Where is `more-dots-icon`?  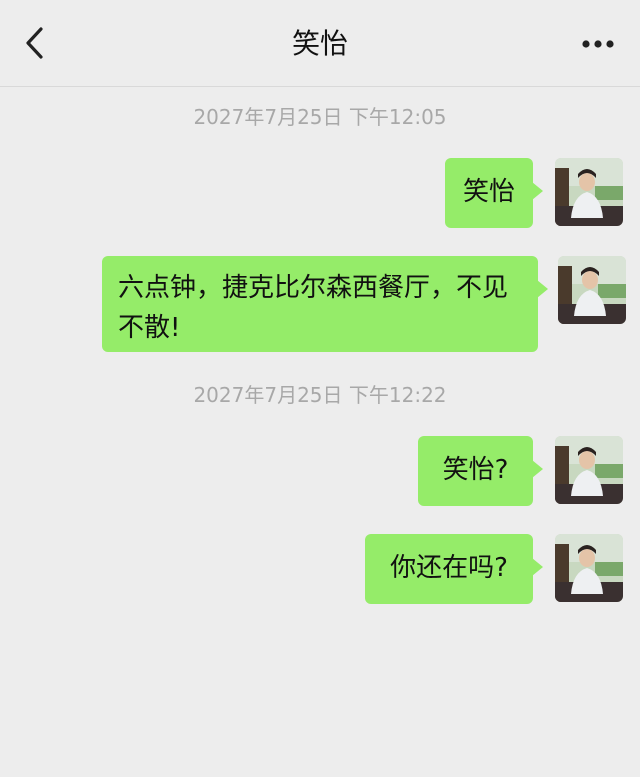 more-dots-icon is located at coordinates (598, 44).